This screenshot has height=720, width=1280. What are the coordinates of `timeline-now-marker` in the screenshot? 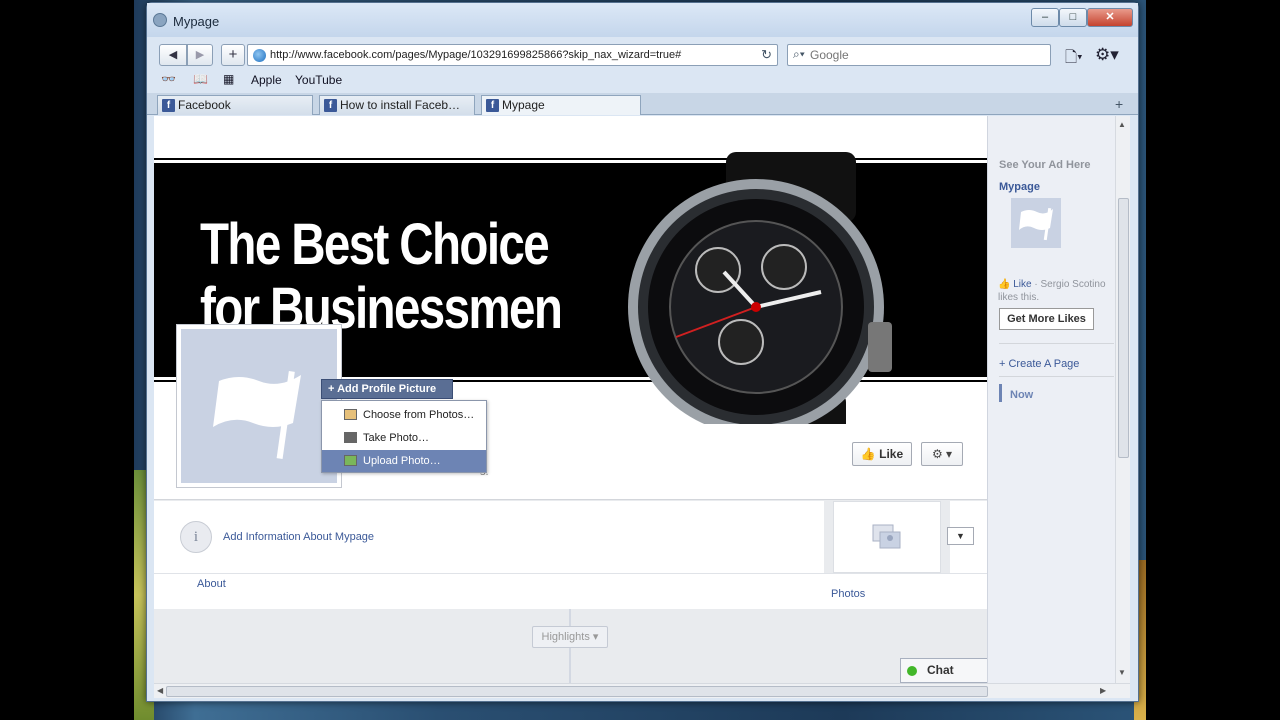 It's located at (1000, 393).